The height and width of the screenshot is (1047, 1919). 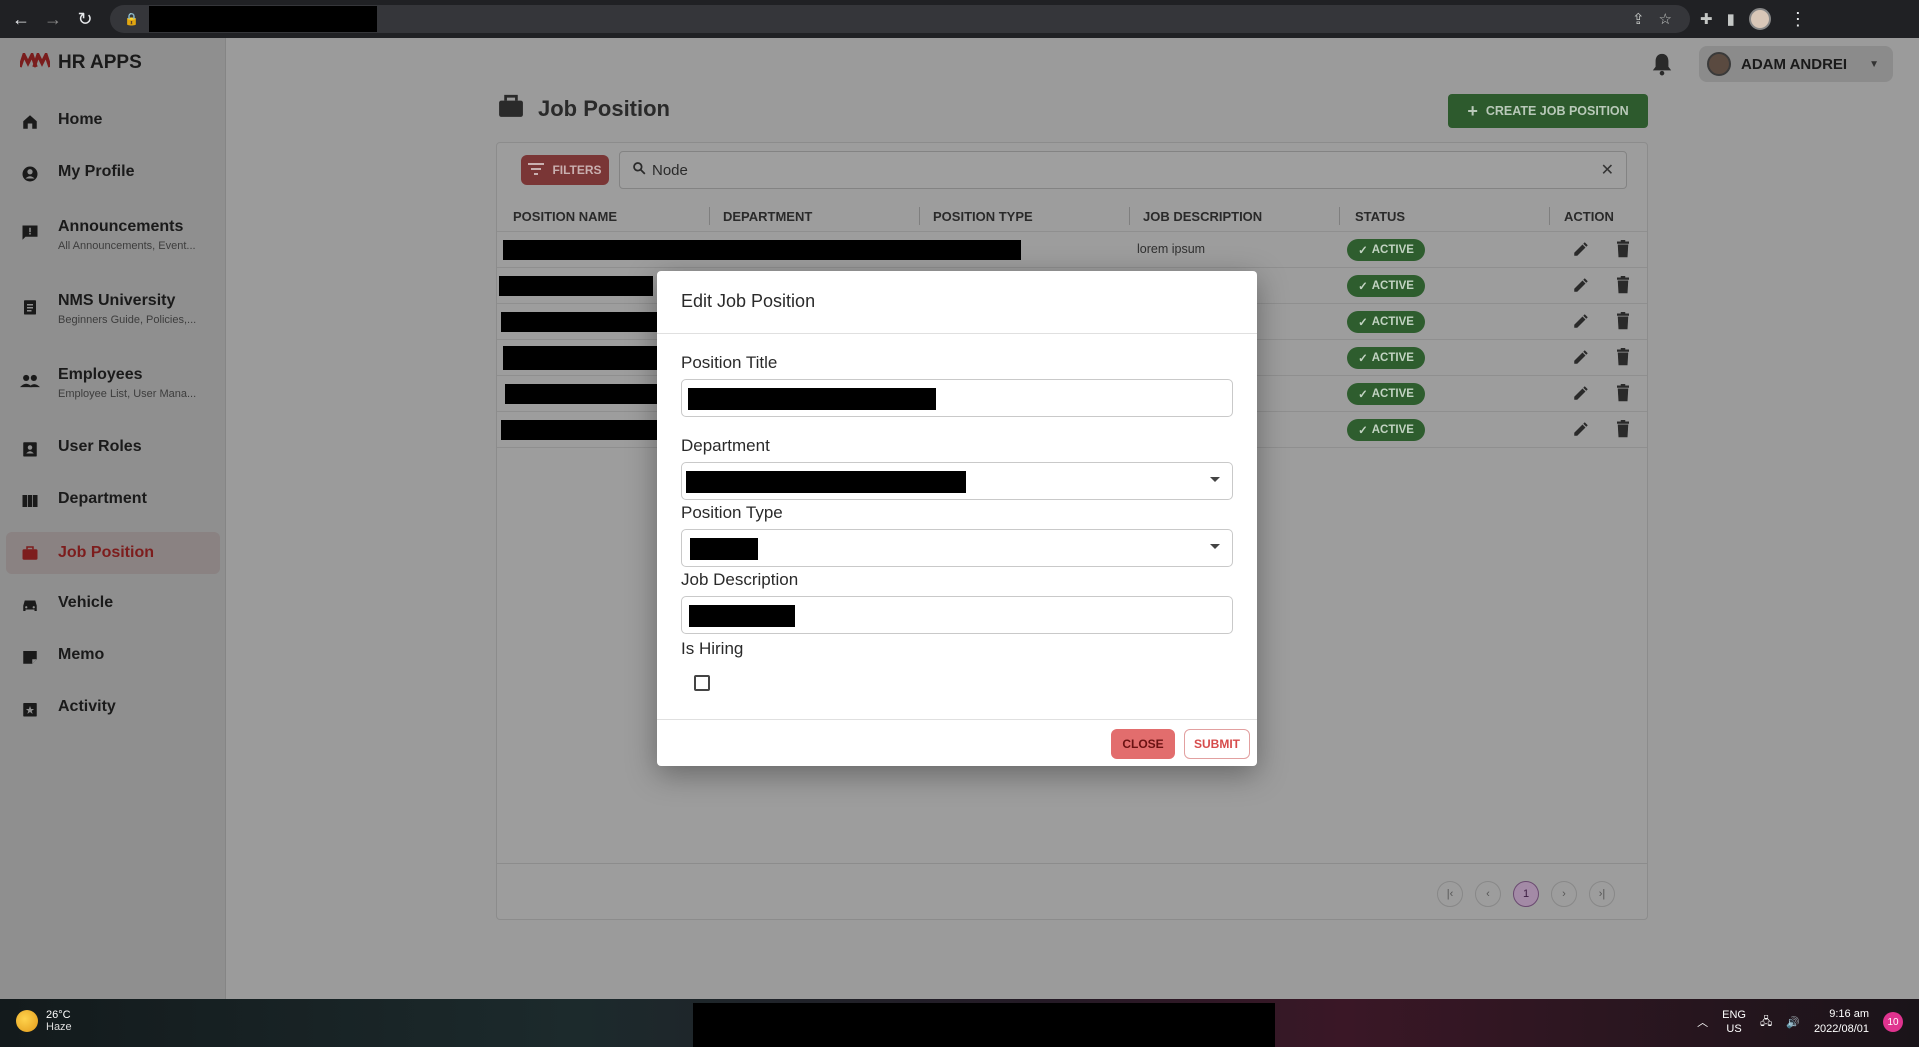 What do you see at coordinates (1564, 894) in the screenshot?
I see `next-page-icon: ›` at bounding box center [1564, 894].